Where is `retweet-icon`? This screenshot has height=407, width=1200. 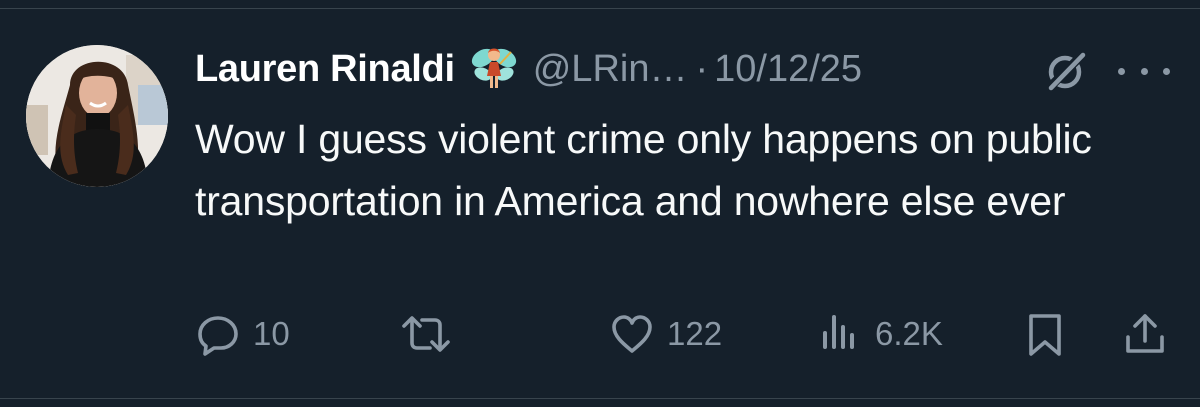
retweet-icon is located at coordinates (426, 334).